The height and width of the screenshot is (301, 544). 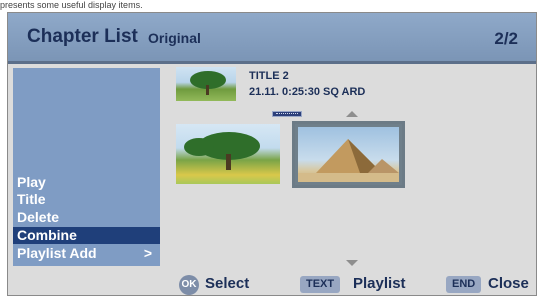 I want to click on scroll-up-icon, so click(x=352, y=114).